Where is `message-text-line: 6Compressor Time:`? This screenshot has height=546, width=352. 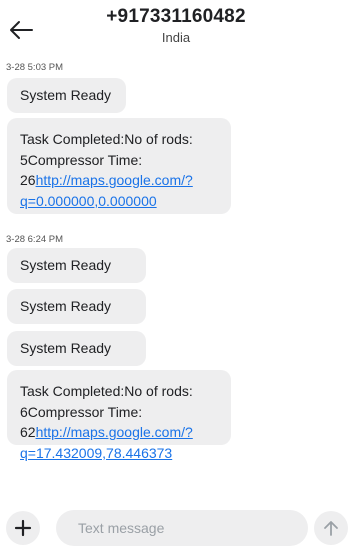 message-text-line: 6Compressor Time: is located at coordinates (81, 411).